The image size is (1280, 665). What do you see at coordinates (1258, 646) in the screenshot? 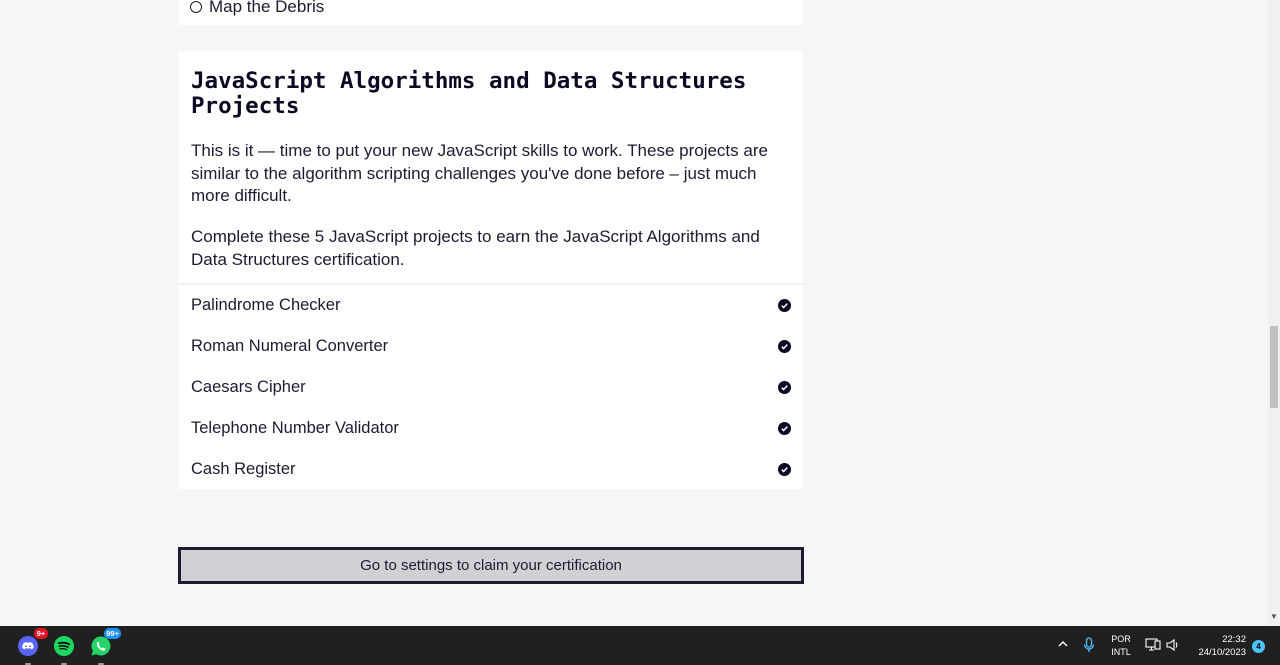
I see `notification-count-badge: 4` at bounding box center [1258, 646].